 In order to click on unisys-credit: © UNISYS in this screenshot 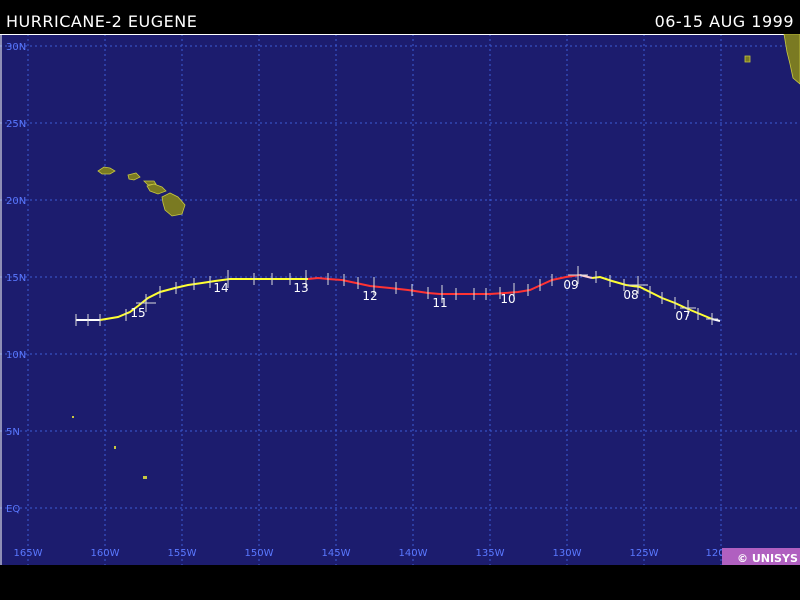, I will do `click(761, 556)`.